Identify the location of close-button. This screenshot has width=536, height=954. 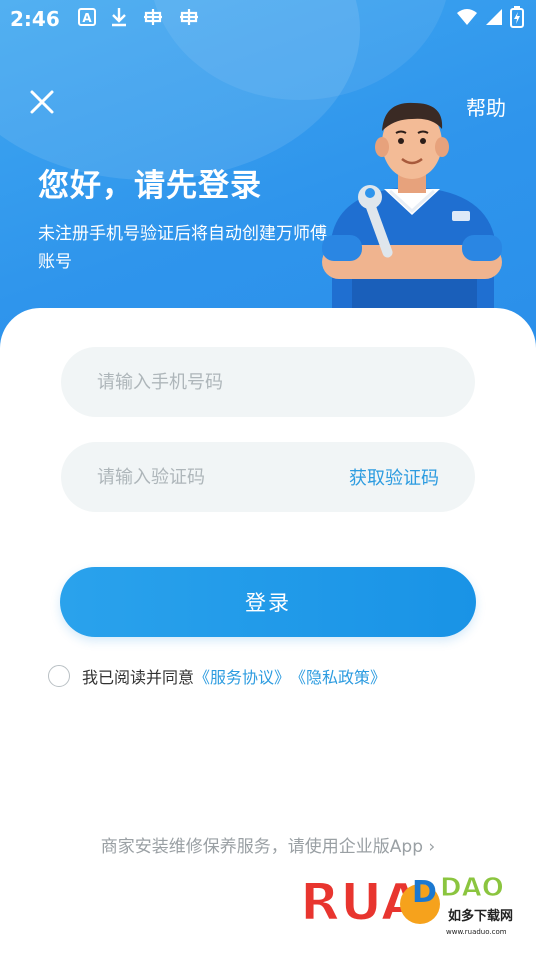
(42, 104).